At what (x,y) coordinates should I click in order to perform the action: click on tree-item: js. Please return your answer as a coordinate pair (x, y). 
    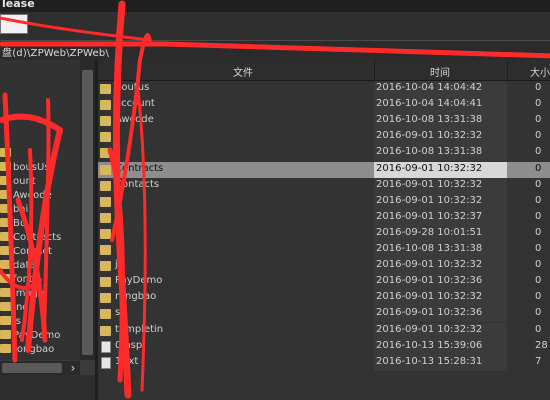
    Looking at the image, I should click on (10, 323).